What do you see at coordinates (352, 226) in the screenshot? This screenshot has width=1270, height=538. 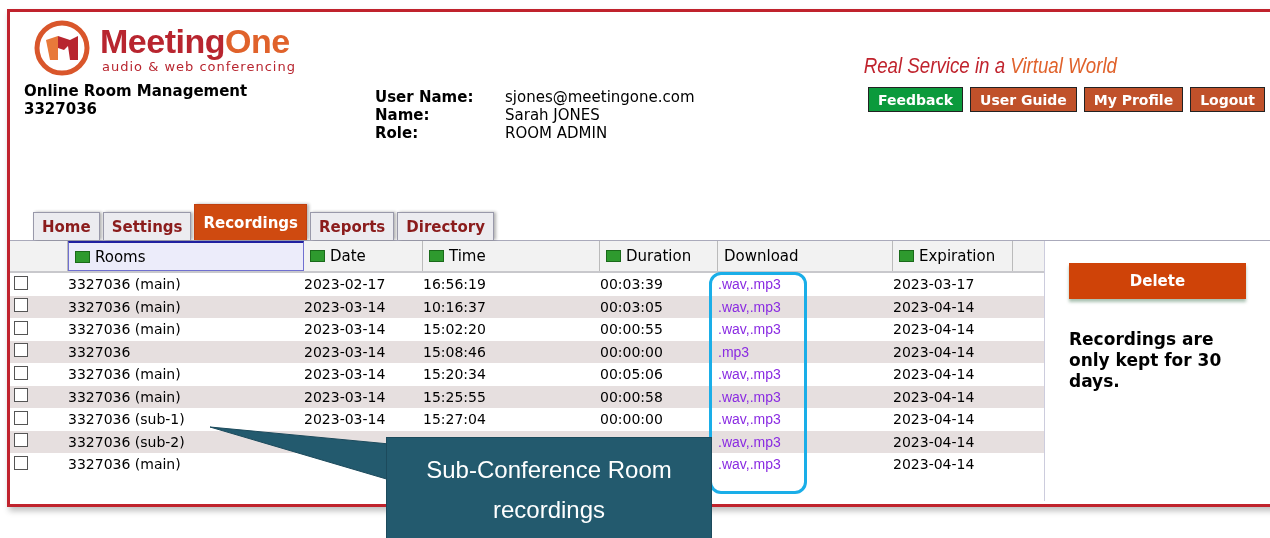 I see `tab: Reports` at bounding box center [352, 226].